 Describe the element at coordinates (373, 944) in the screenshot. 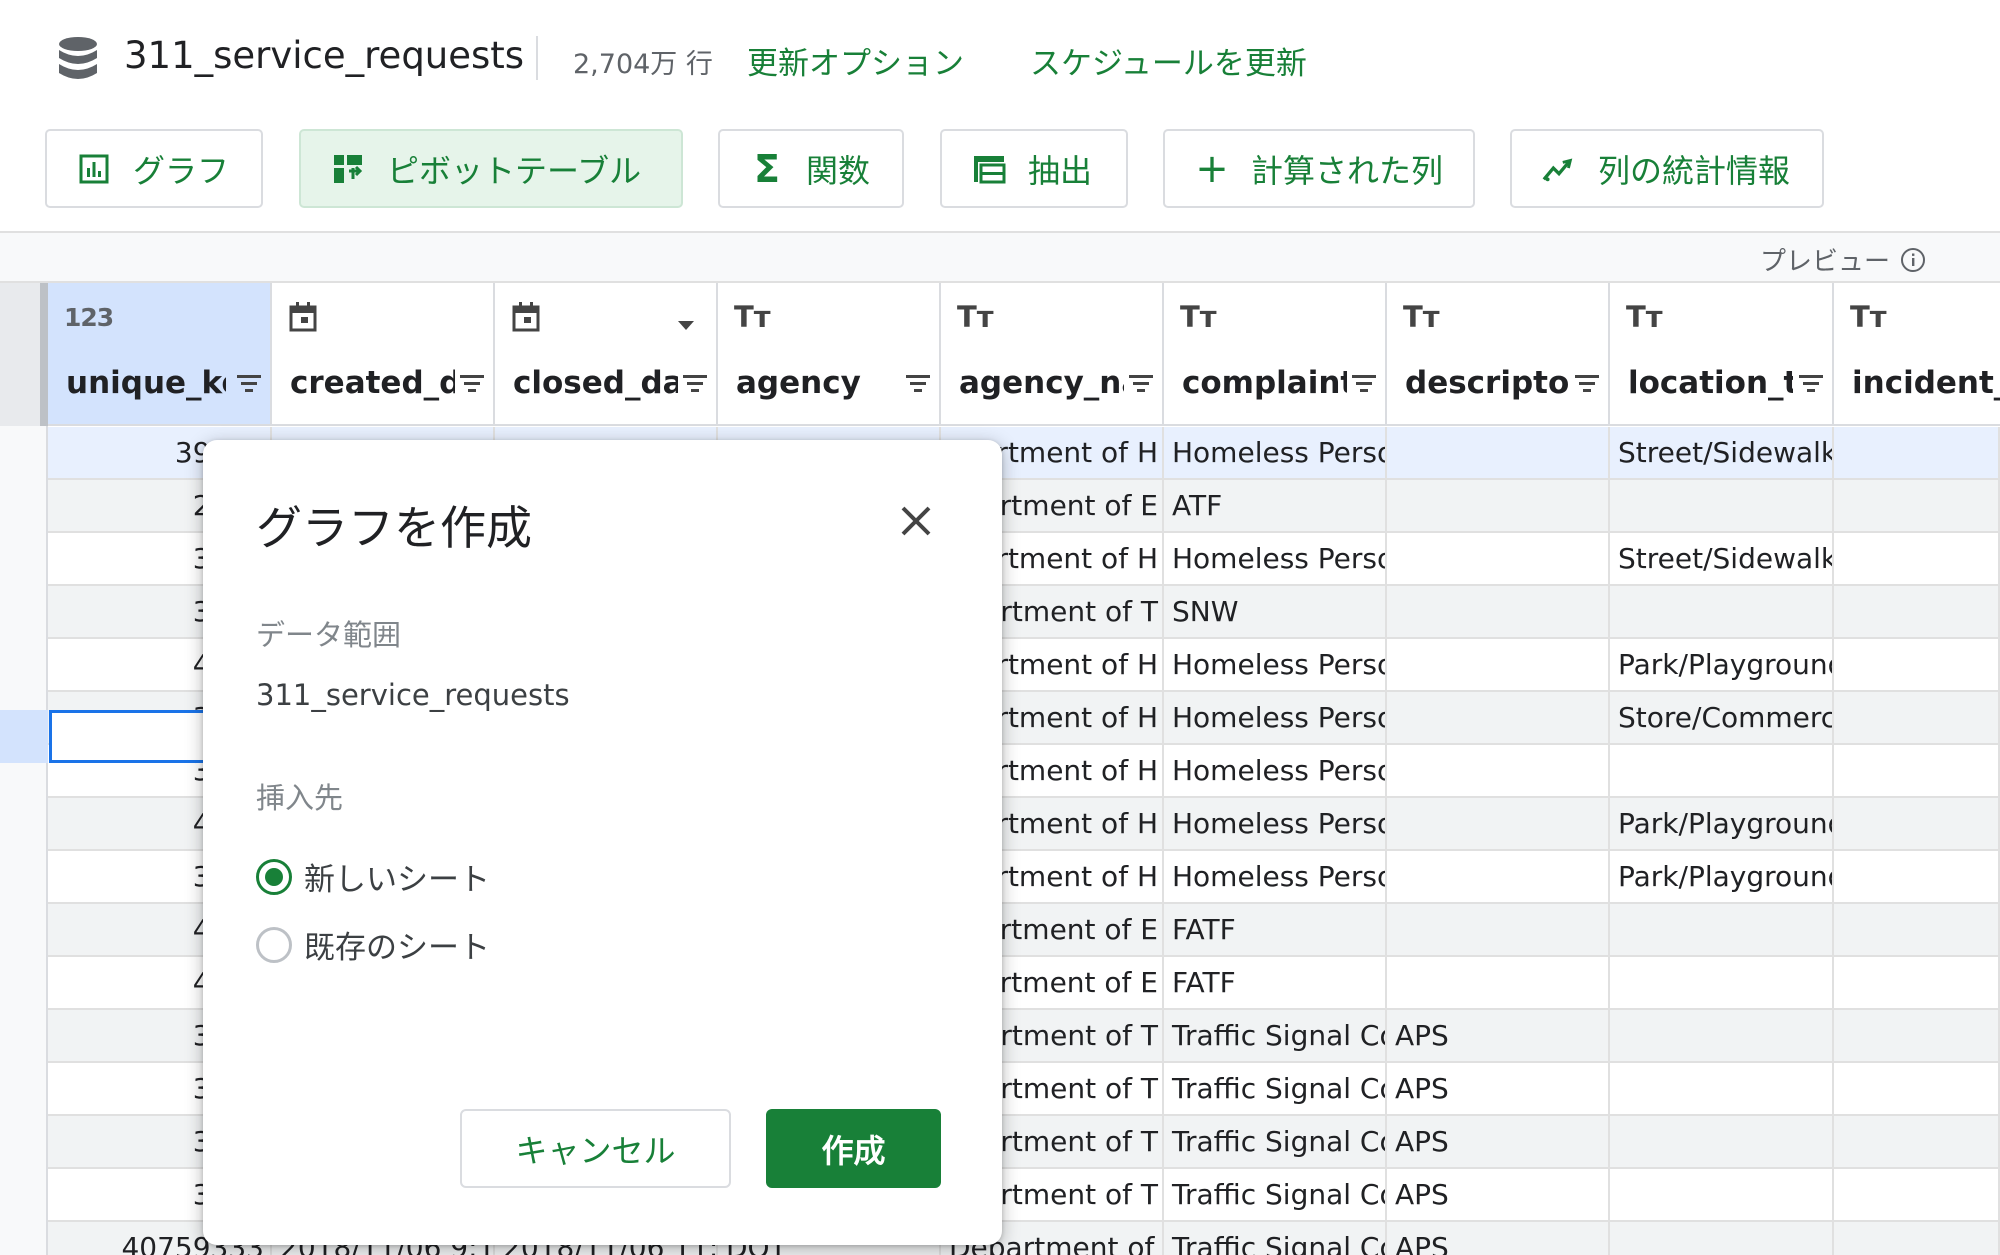

I see `radio-existing-sheet: 既存のシート` at that location.